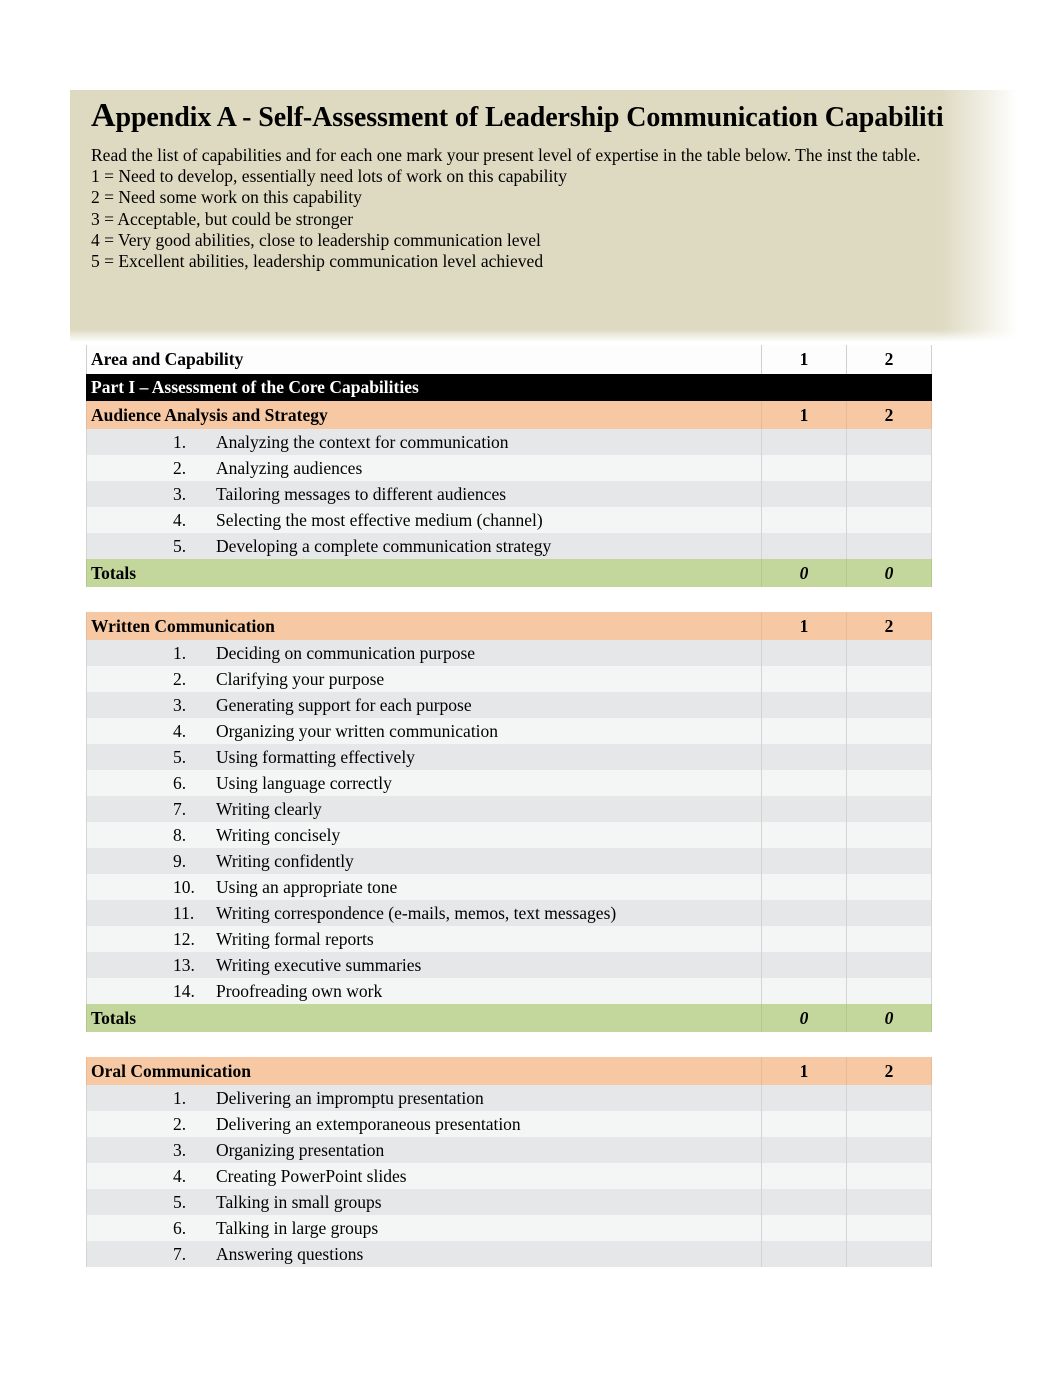 The image size is (1062, 1377). What do you see at coordinates (222, 218) in the screenshot?
I see `scale-line-3: 3 = Acceptable, but could be stronger` at bounding box center [222, 218].